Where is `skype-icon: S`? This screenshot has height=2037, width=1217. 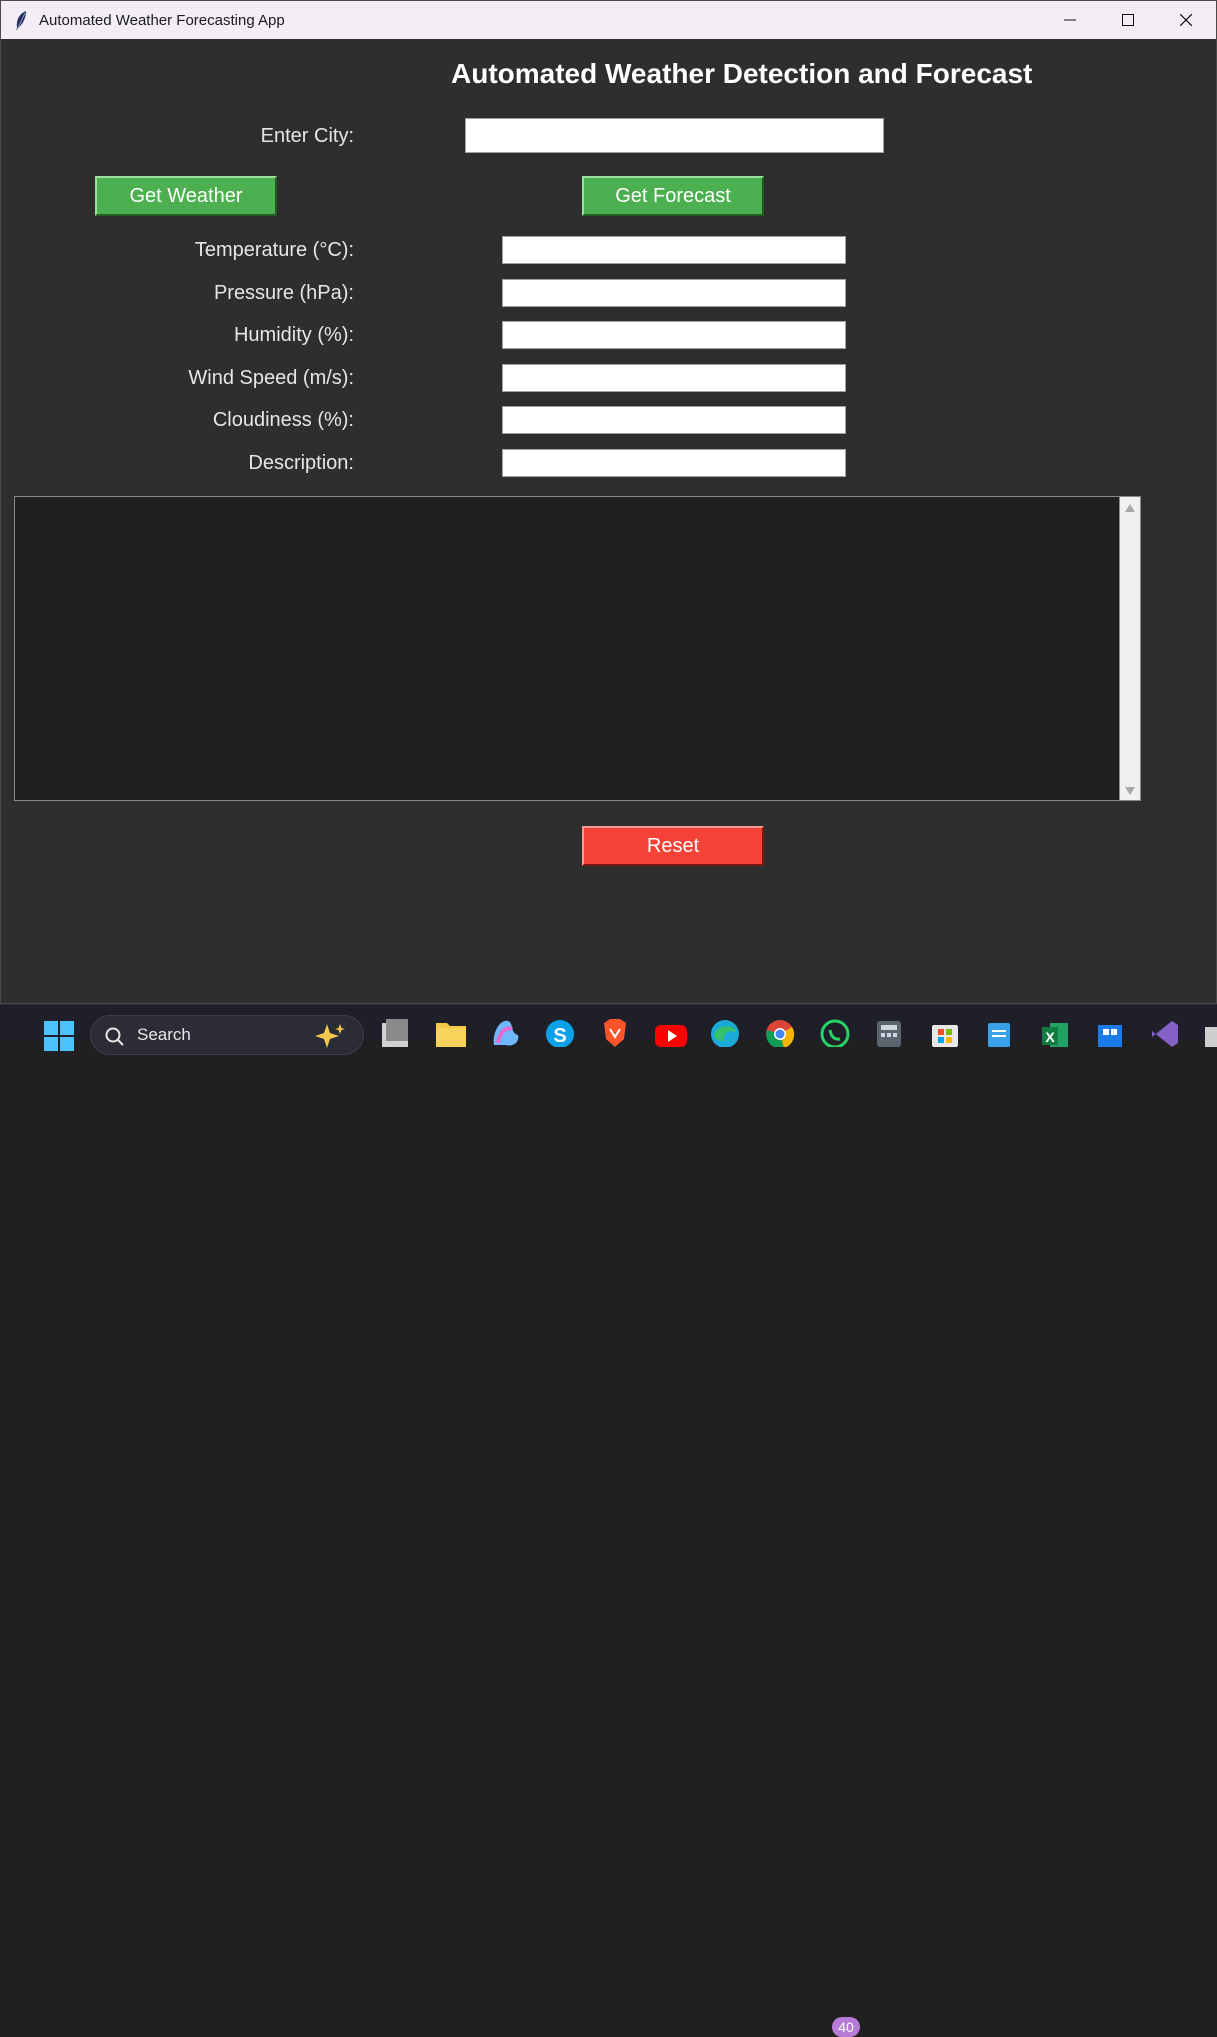
skype-icon: S is located at coordinates (560, 1032).